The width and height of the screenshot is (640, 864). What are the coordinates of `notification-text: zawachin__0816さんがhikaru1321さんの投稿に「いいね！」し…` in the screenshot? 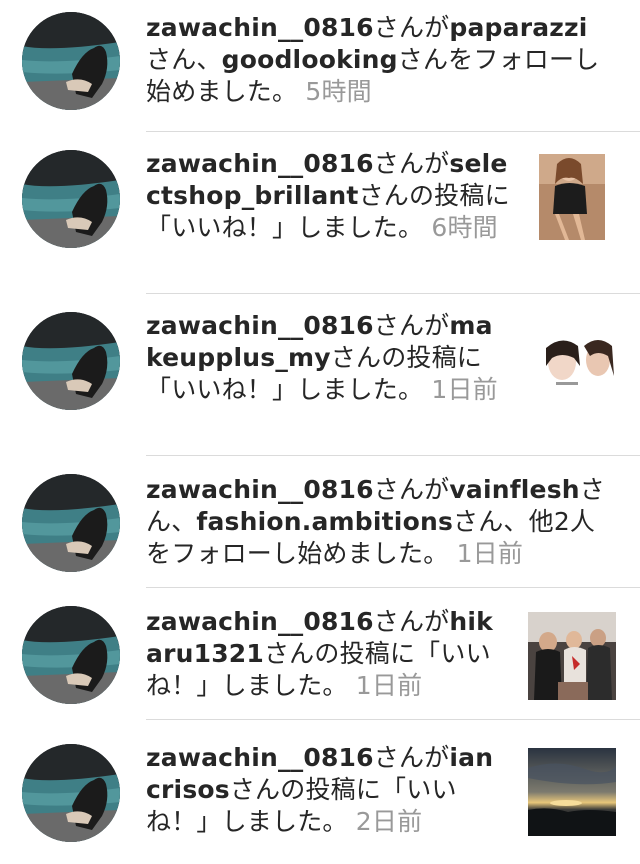 It's located at (326, 654).